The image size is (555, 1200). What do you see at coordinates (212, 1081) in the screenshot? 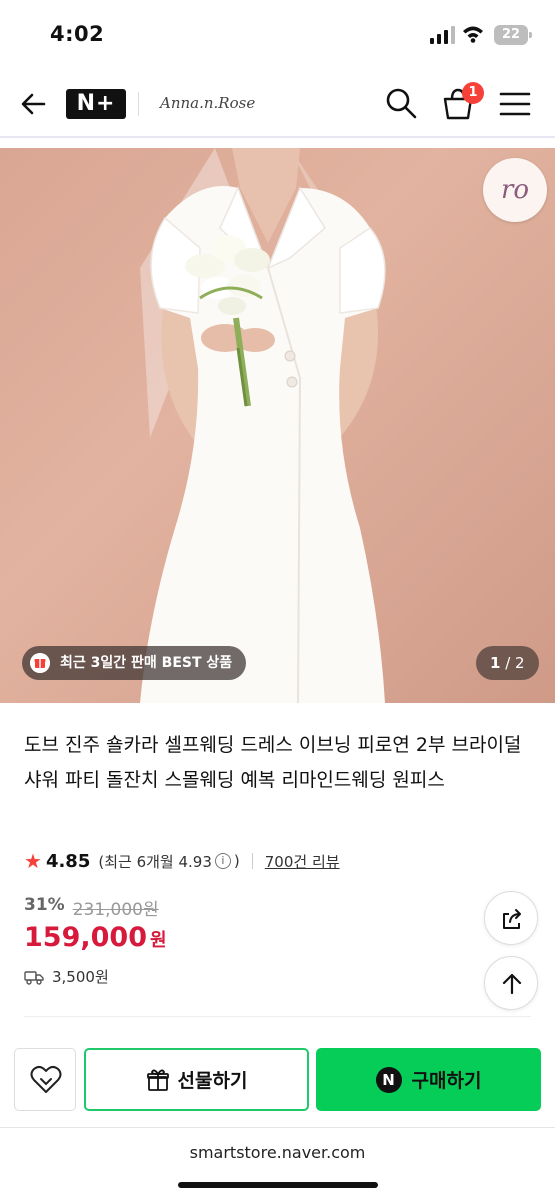
I see `gift-button-label: 선물하기` at bounding box center [212, 1081].